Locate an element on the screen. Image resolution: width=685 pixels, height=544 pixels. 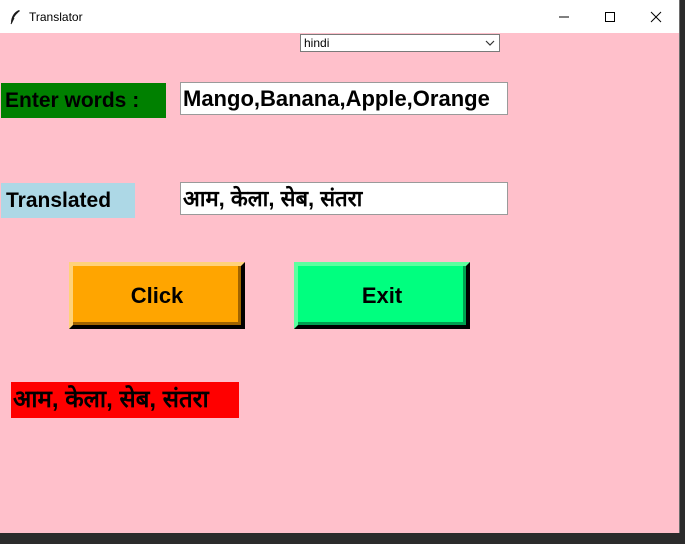
close-icon is located at coordinates (656, 16).